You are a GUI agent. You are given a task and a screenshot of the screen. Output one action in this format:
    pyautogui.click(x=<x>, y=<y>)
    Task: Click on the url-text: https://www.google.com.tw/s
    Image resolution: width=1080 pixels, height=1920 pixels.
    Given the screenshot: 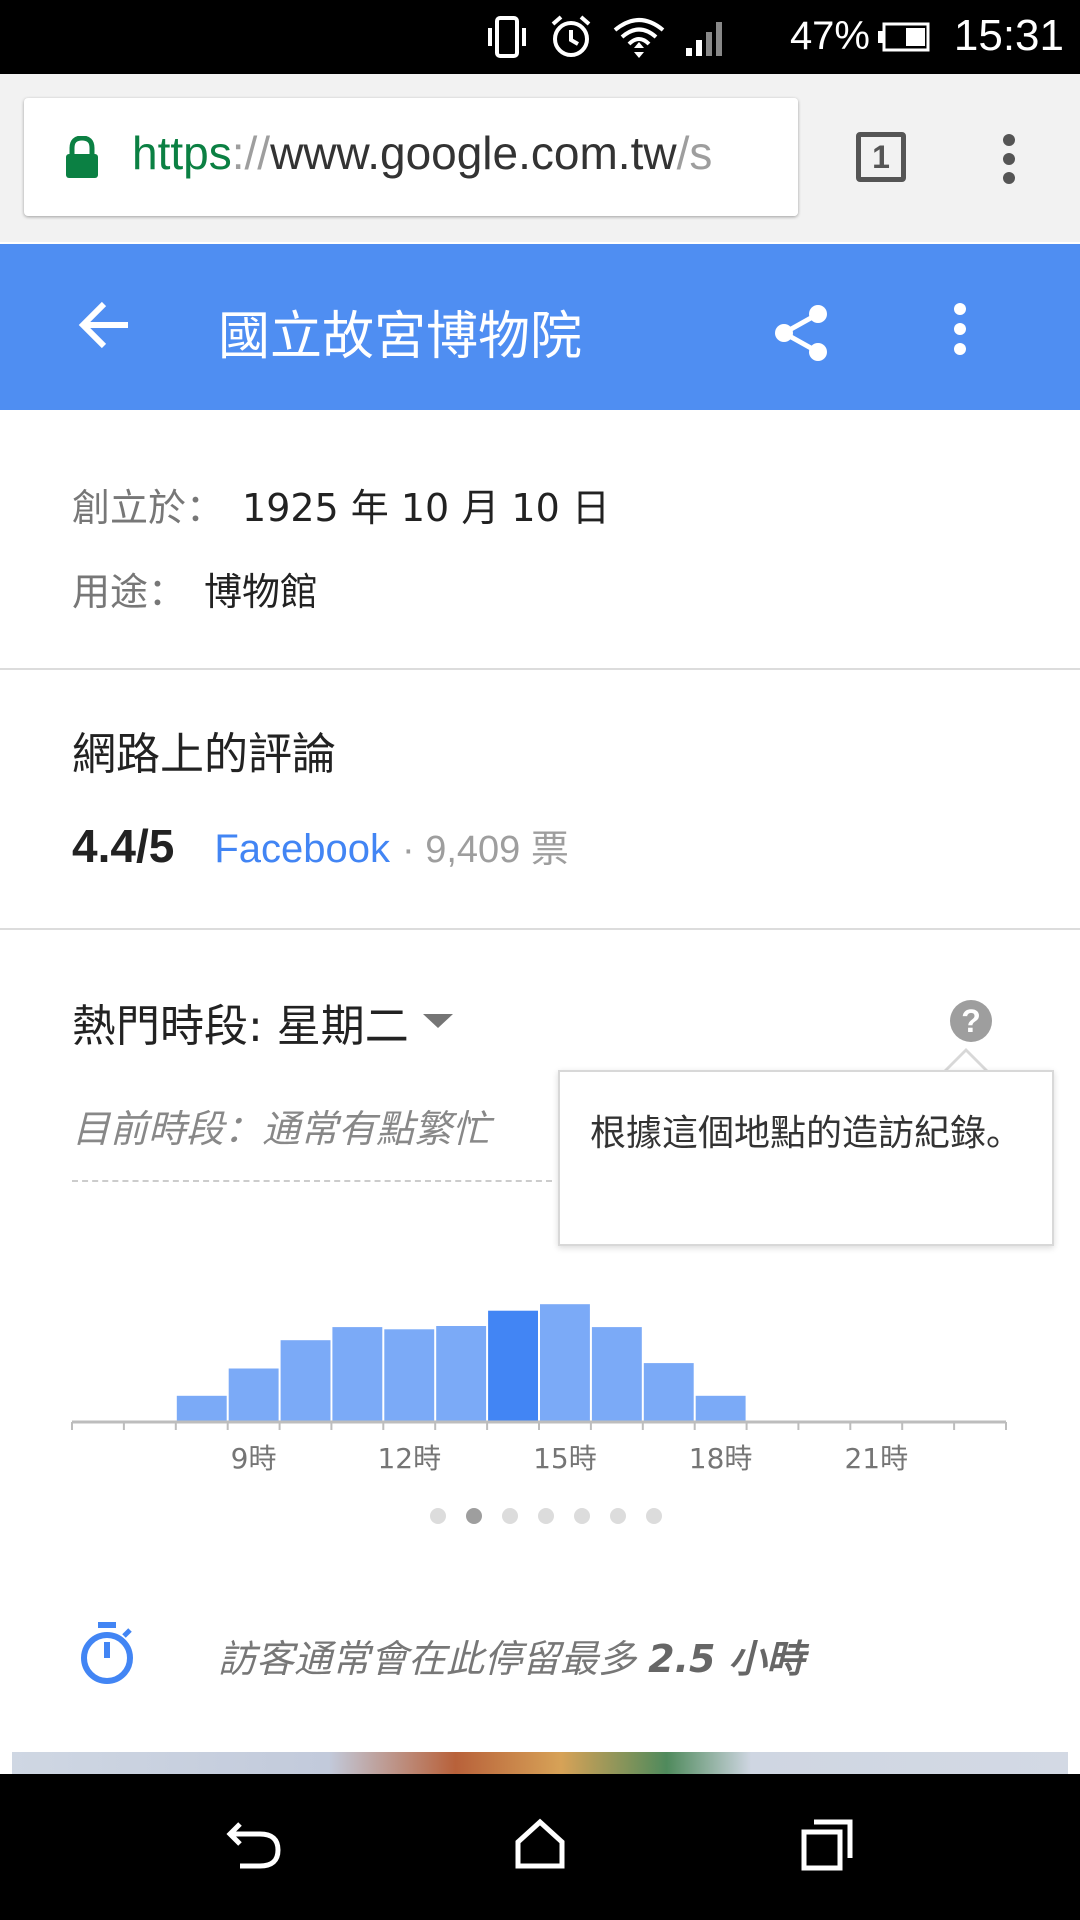 What is the action you would take?
    pyautogui.click(x=422, y=153)
    